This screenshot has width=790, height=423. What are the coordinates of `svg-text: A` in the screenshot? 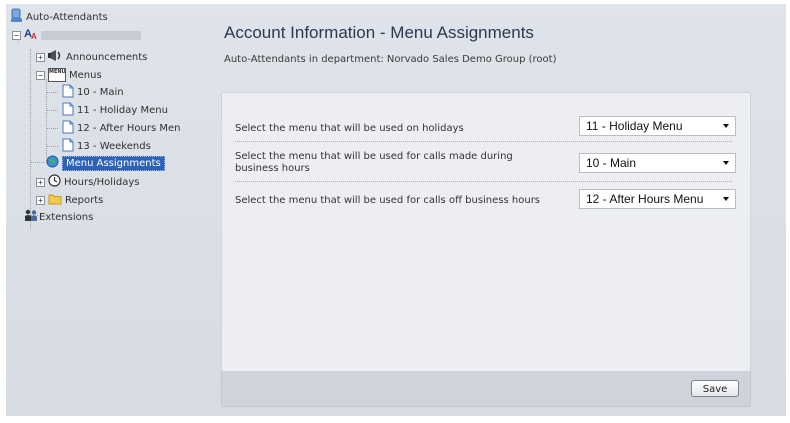 It's located at (34, 36).